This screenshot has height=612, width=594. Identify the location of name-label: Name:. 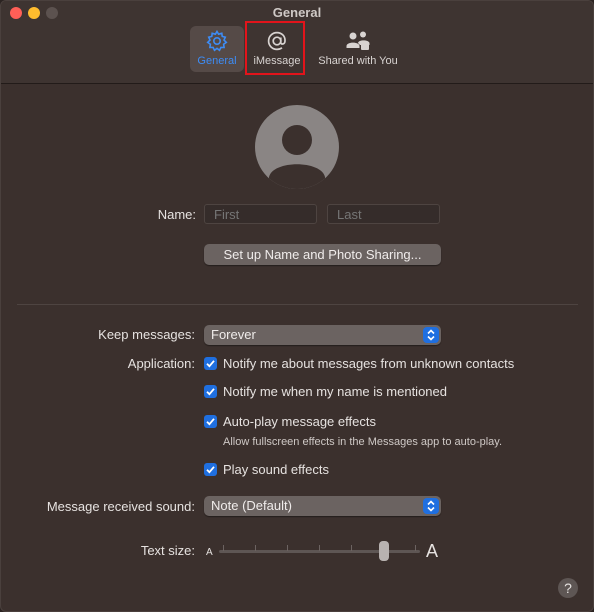
(176, 214).